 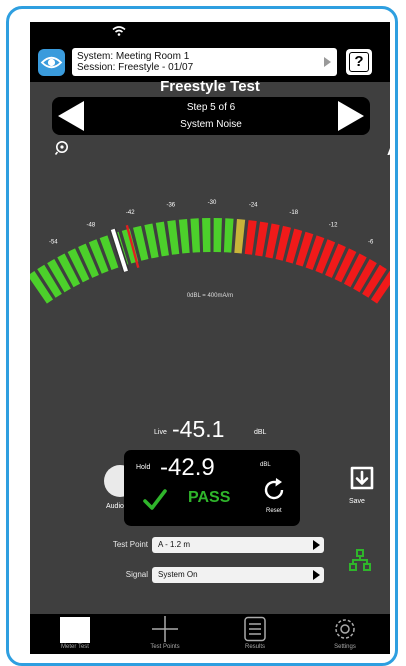 What do you see at coordinates (130, 213) in the screenshot?
I see `meter-scale-label: -42` at bounding box center [130, 213].